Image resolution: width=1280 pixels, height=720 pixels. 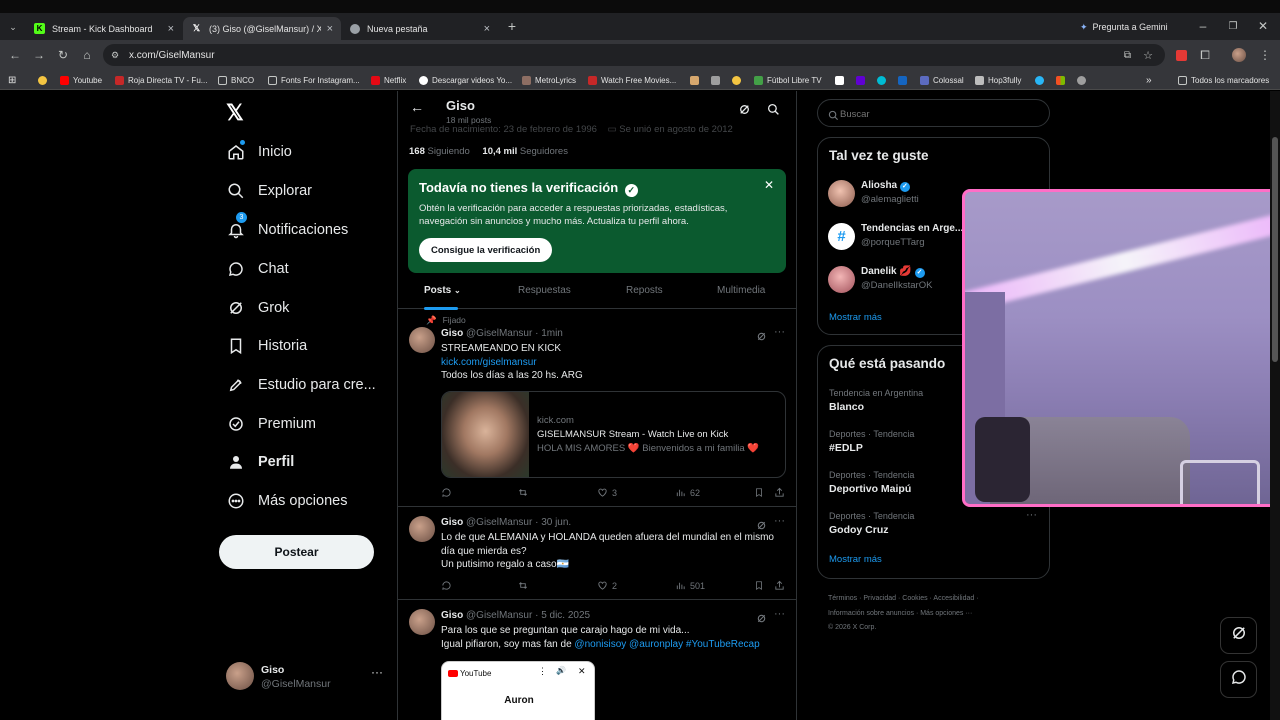 What do you see at coordinates (260, 462) in the screenshot?
I see `nav-profile: Perfil` at bounding box center [260, 462].